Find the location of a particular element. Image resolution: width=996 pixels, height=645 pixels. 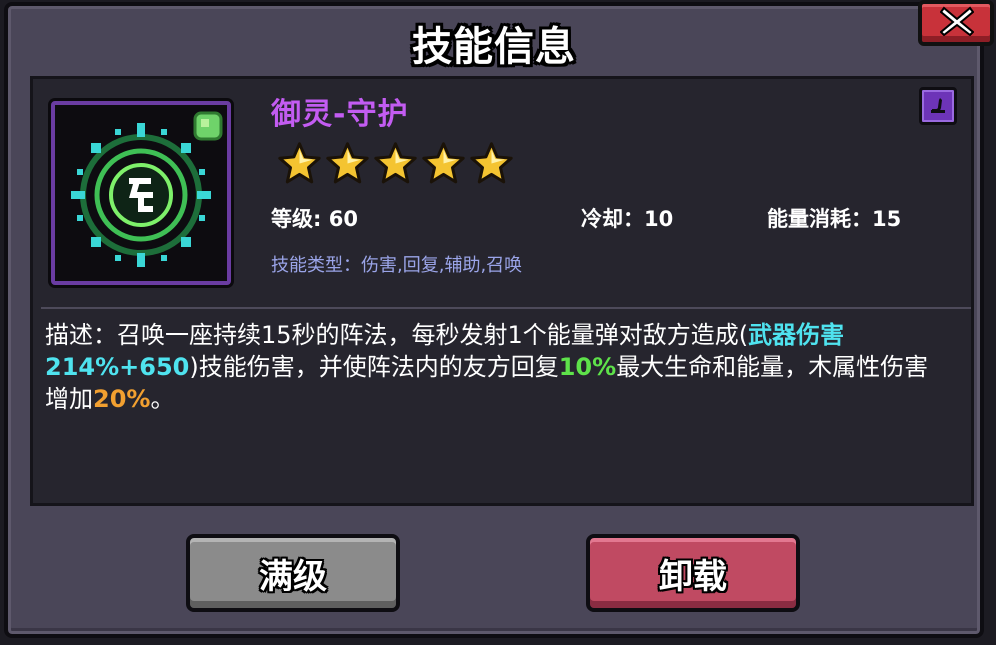

skill-energy-cost: 能量消耗：15 is located at coordinates (834, 219).